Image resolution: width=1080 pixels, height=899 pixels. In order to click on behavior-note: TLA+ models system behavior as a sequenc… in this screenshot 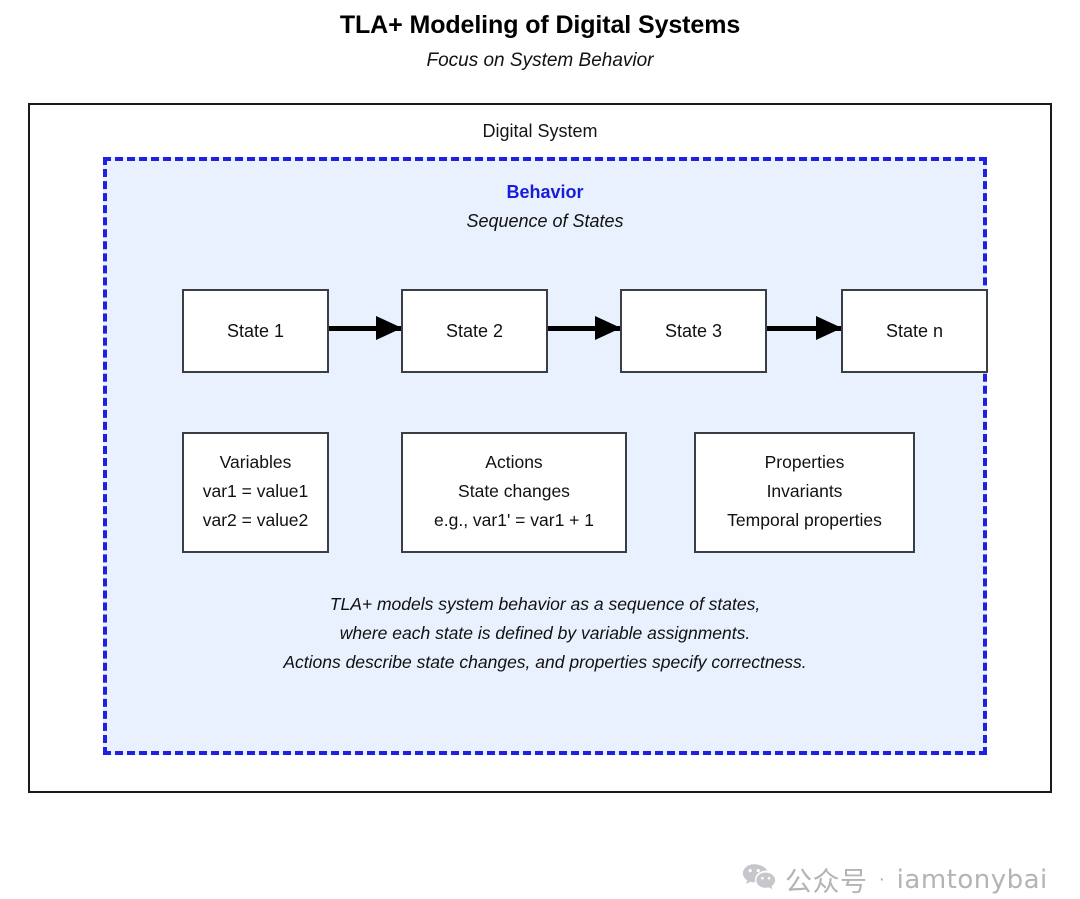, I will do `click(545, 633)`.